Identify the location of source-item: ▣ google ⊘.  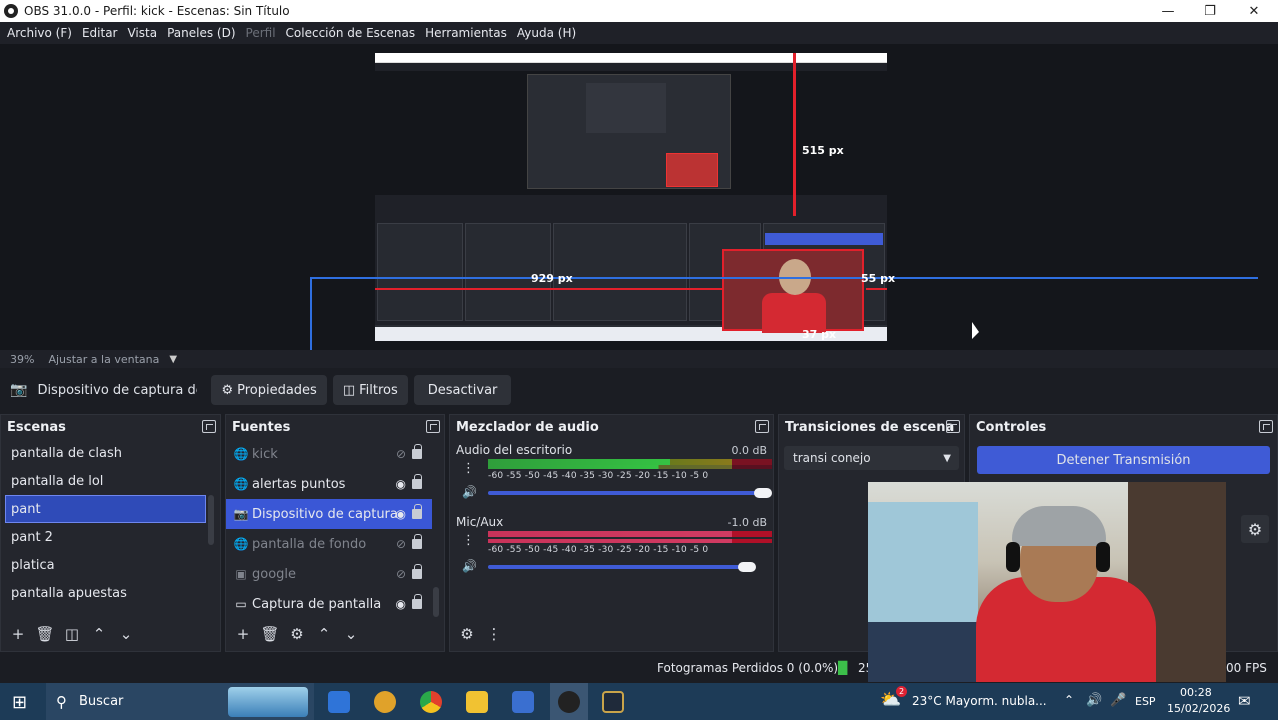
(335, 574).